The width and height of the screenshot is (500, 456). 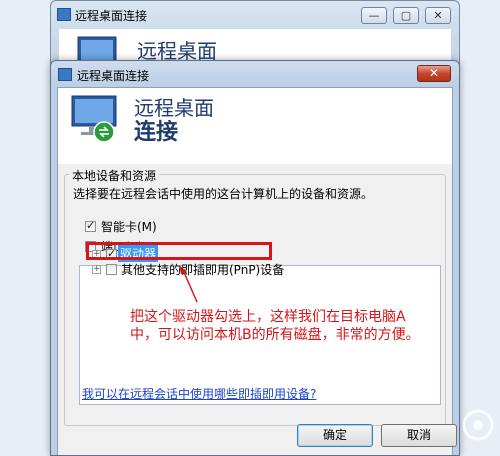 I want to click on banner-subtitle: 连接, so click(x=156, y=132).